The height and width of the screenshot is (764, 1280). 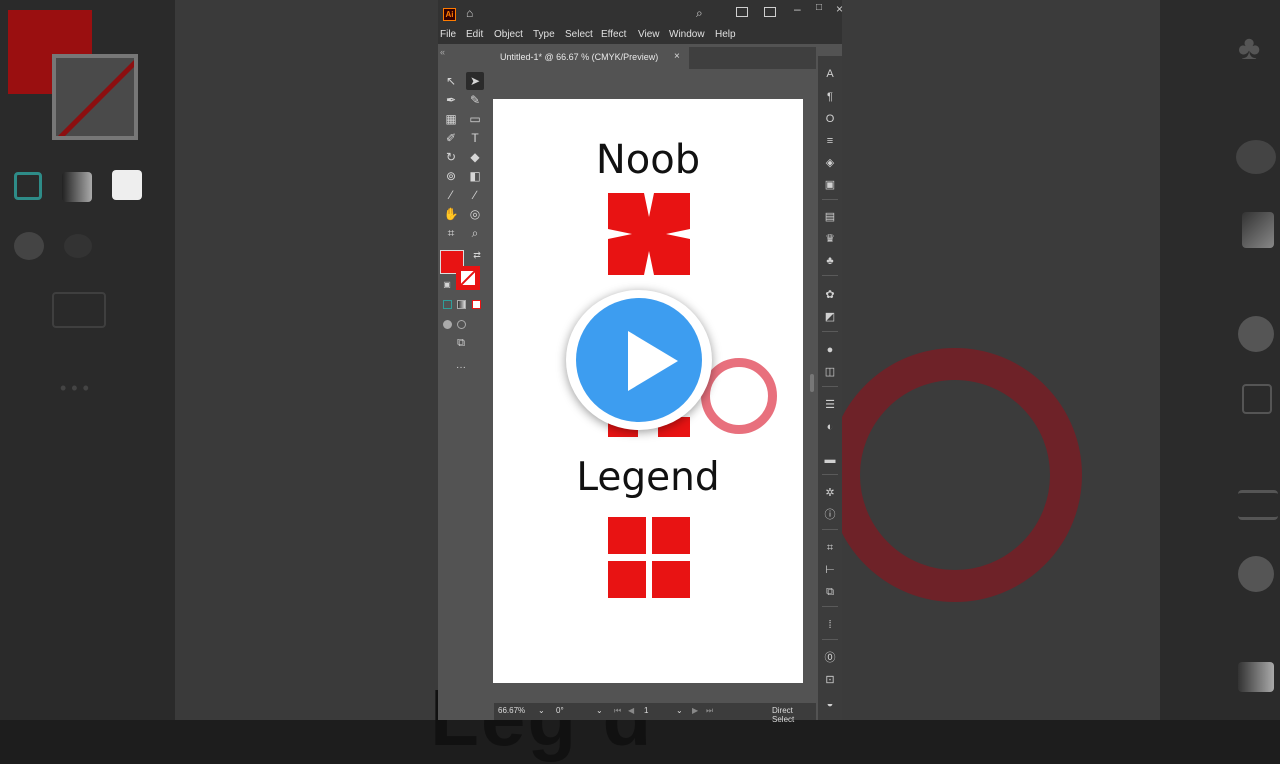 I want to click on home-icon: ⌂, so click(x=469, y=13).